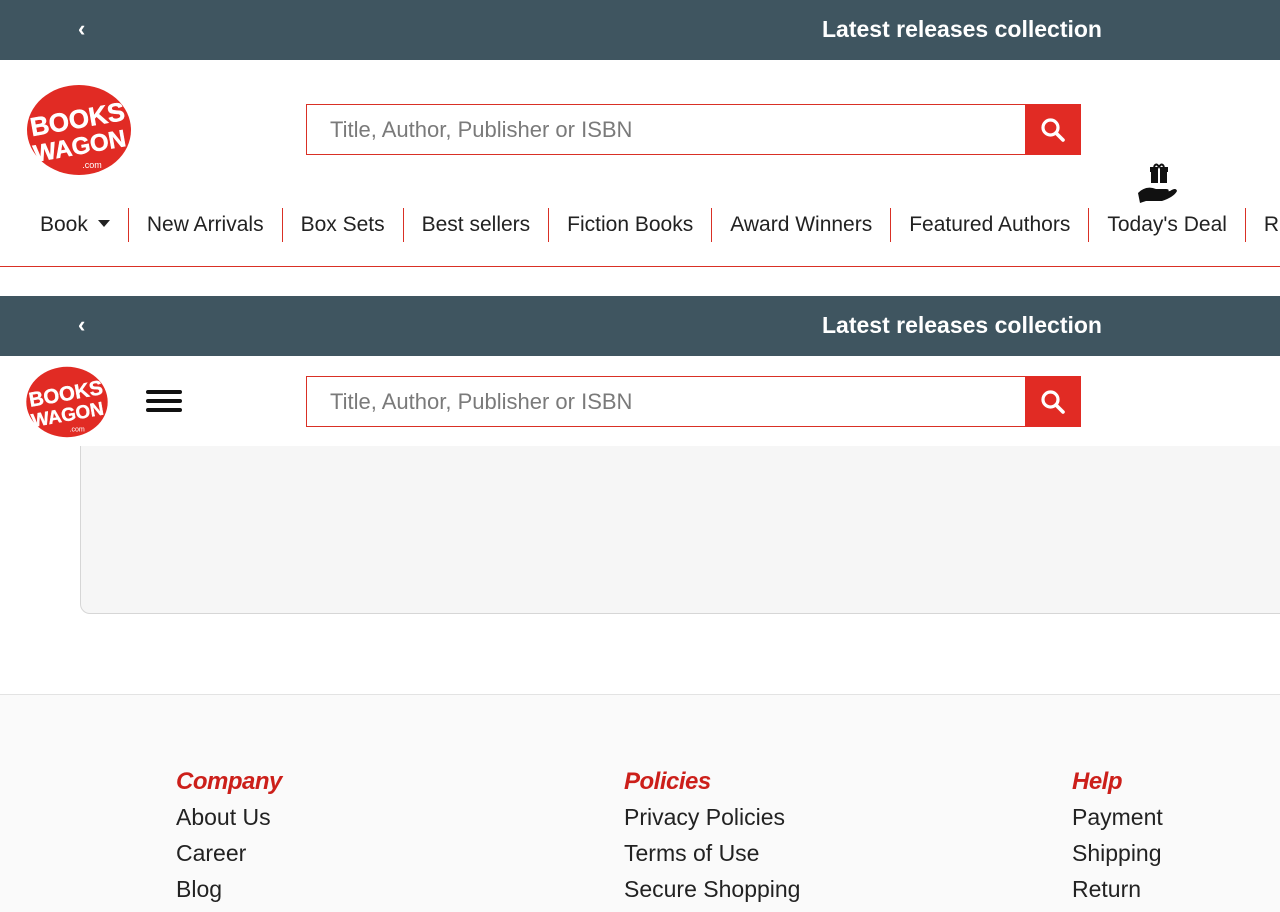  I want to click on footer-link-terms-of-use: Terms of Use, so click(712, 853).